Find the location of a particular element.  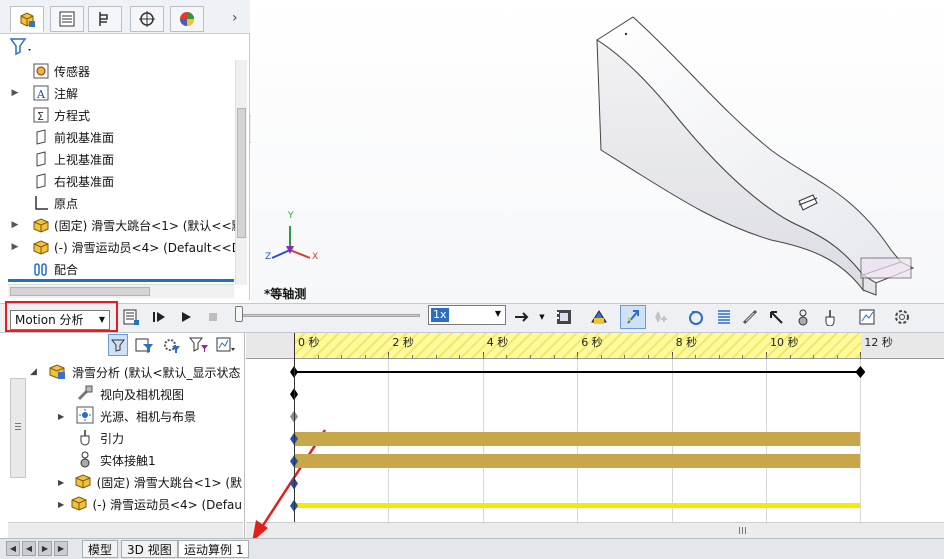

tree-item-equations: Σ 方程式 is located at coordinates (49, 115).